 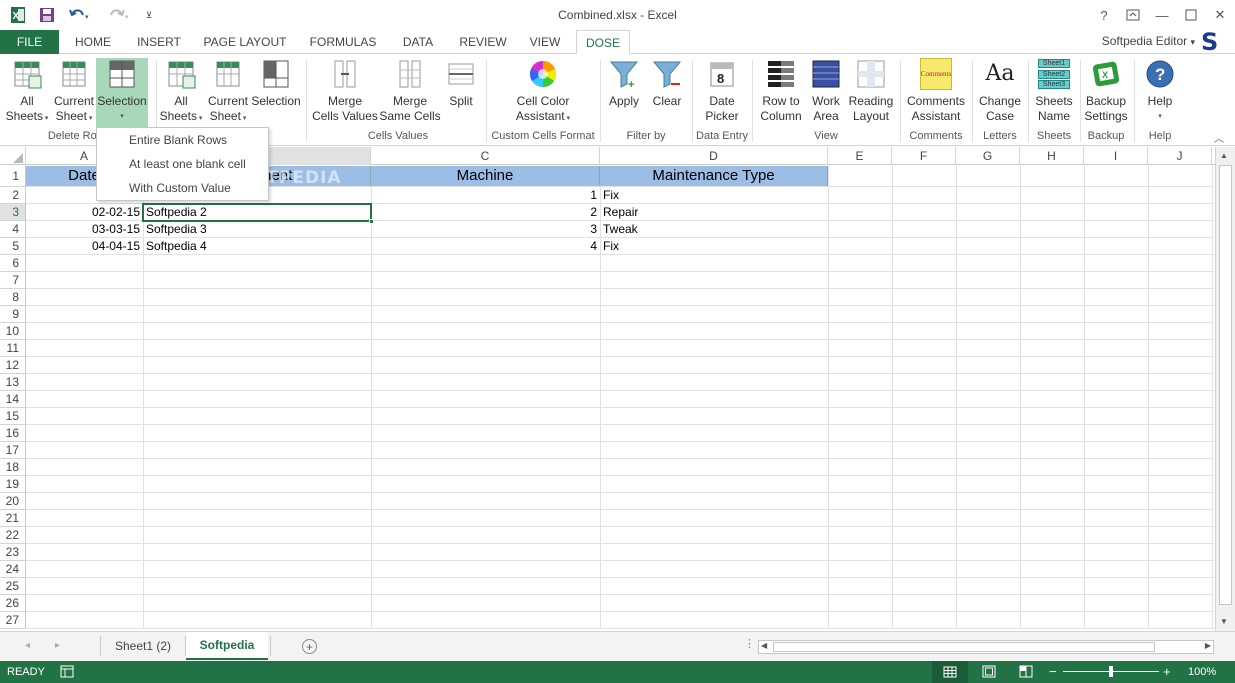 I want to click on collapse-ribbon-icon: ︿, so click(x=1219, y=137).